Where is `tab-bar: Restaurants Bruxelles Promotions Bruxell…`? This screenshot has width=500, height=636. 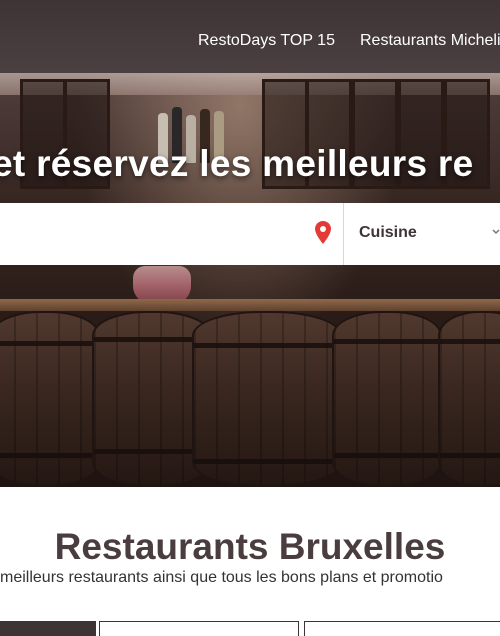
tab-bar: Restaurants Bruxelles Promotions Bruxell… is located at coordinates (250, 628).